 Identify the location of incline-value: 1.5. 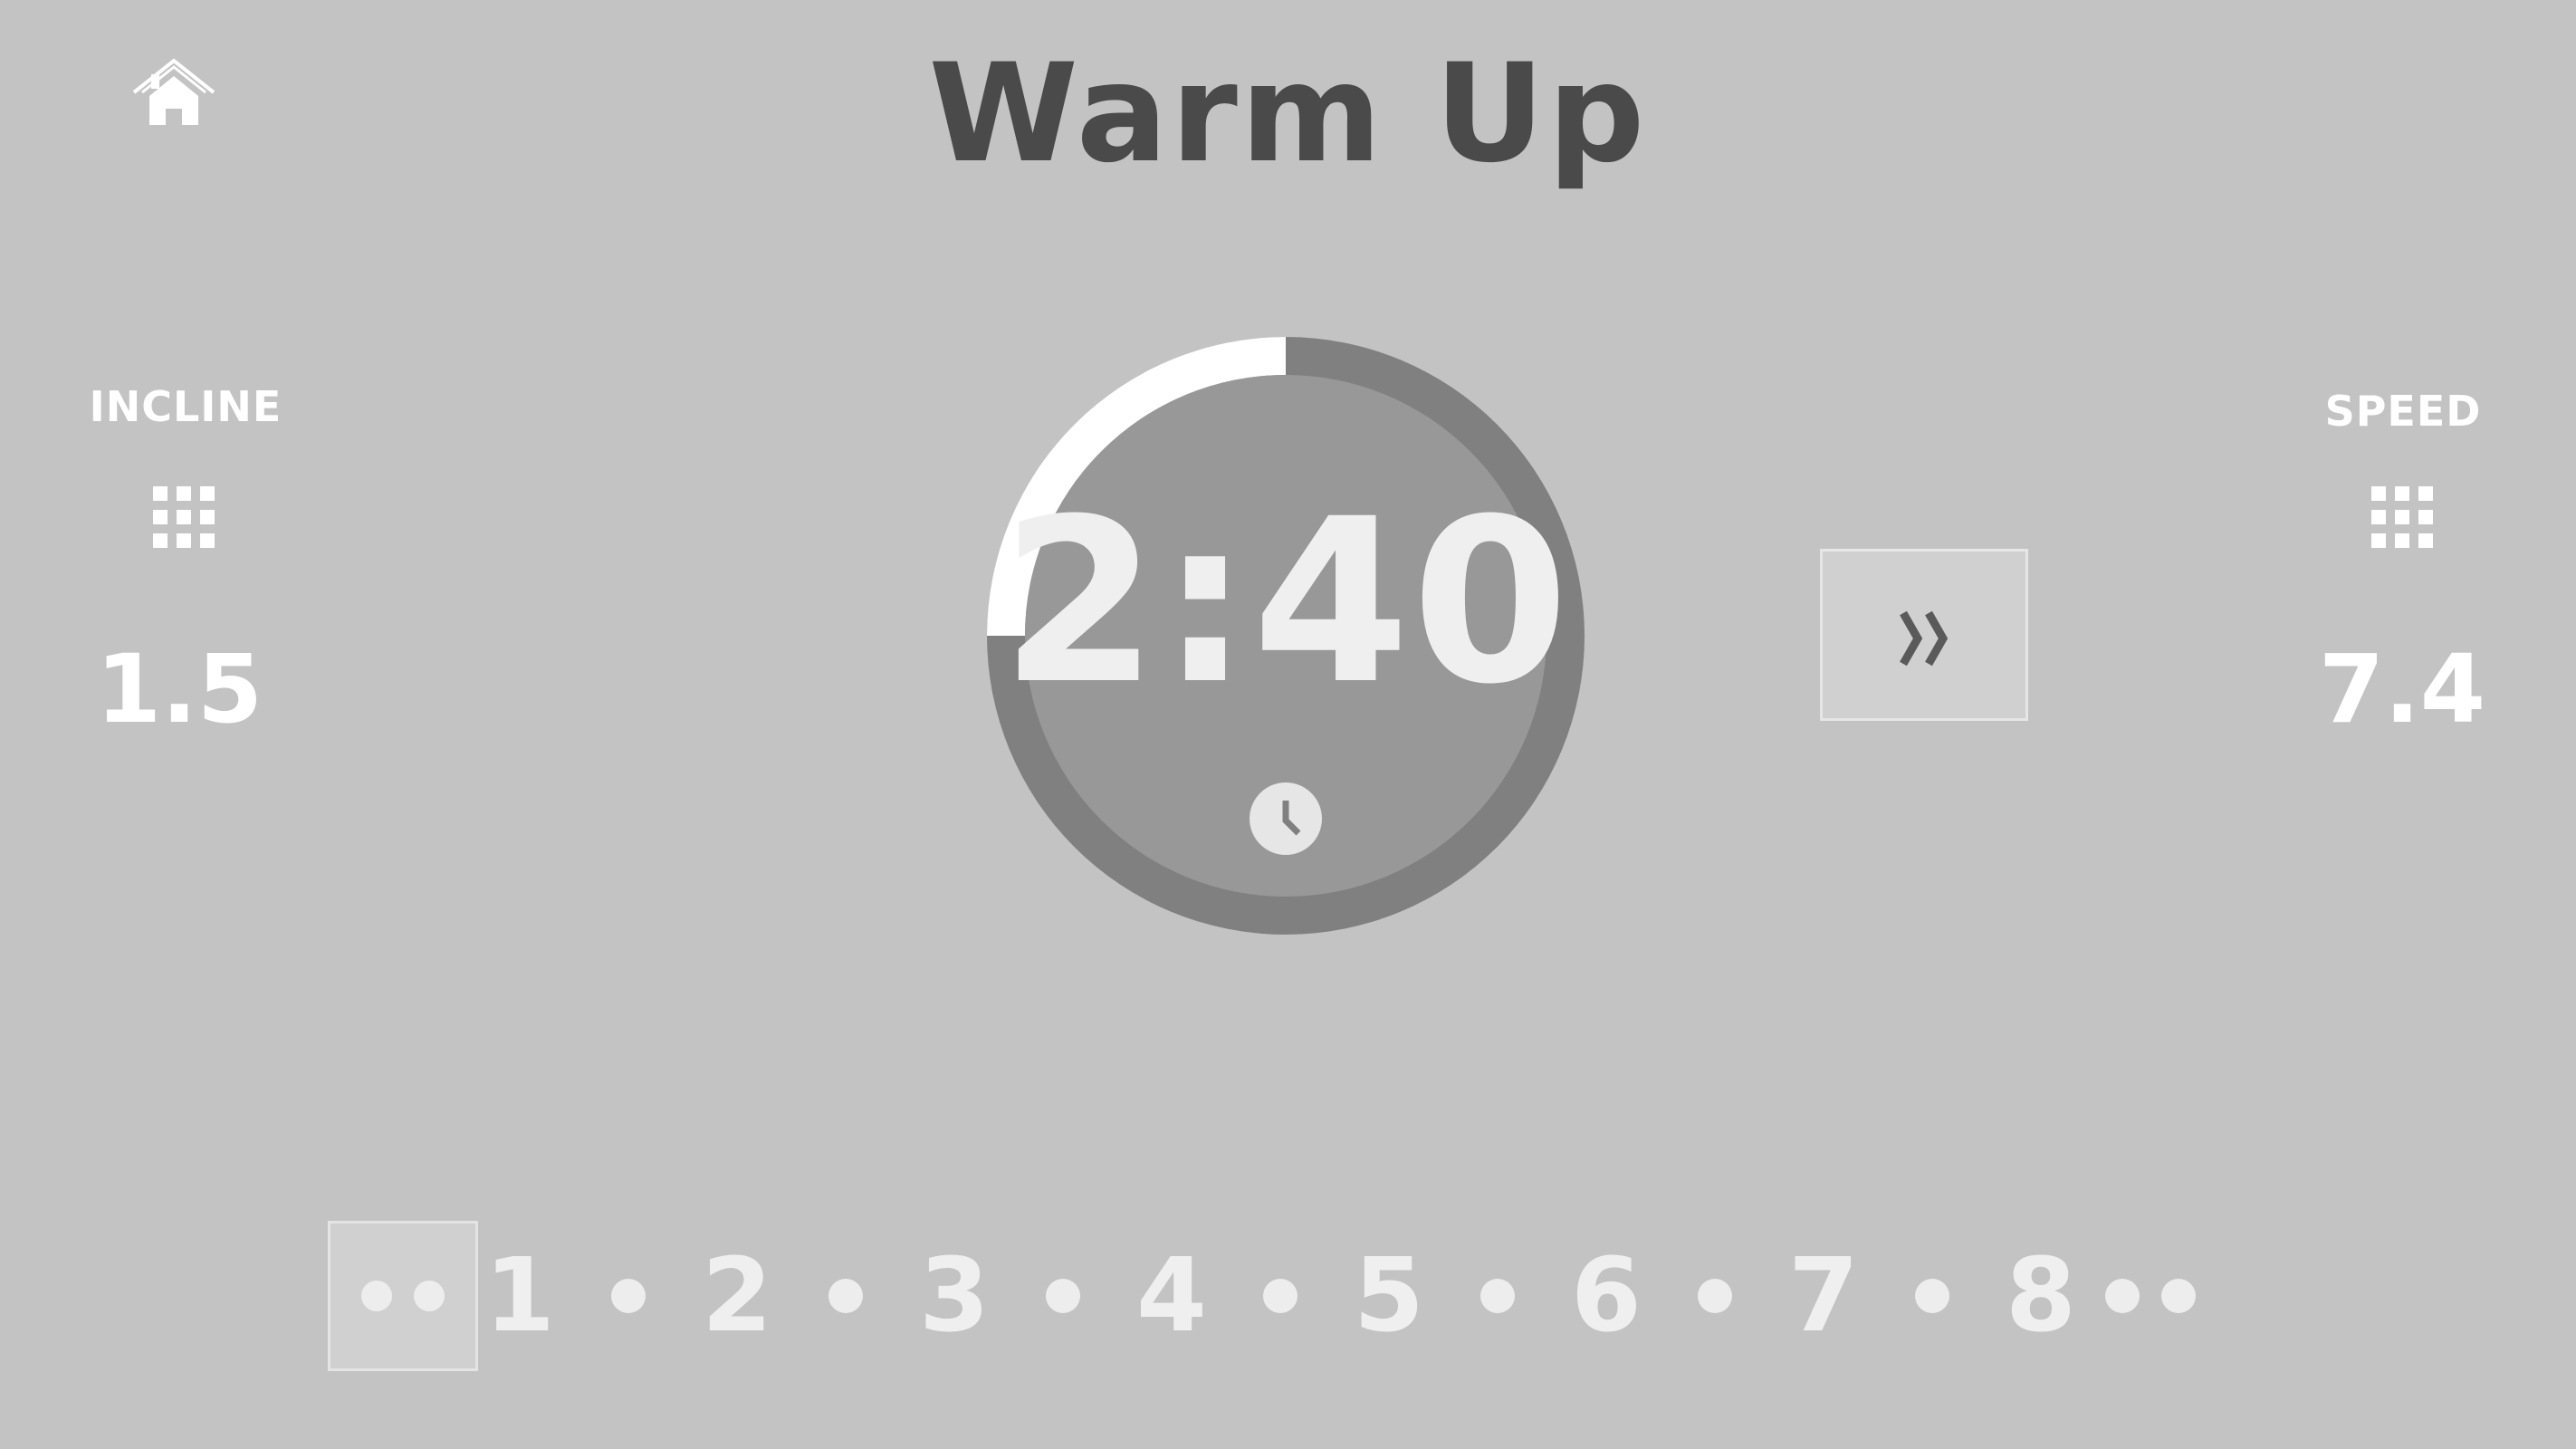
(179, 689).